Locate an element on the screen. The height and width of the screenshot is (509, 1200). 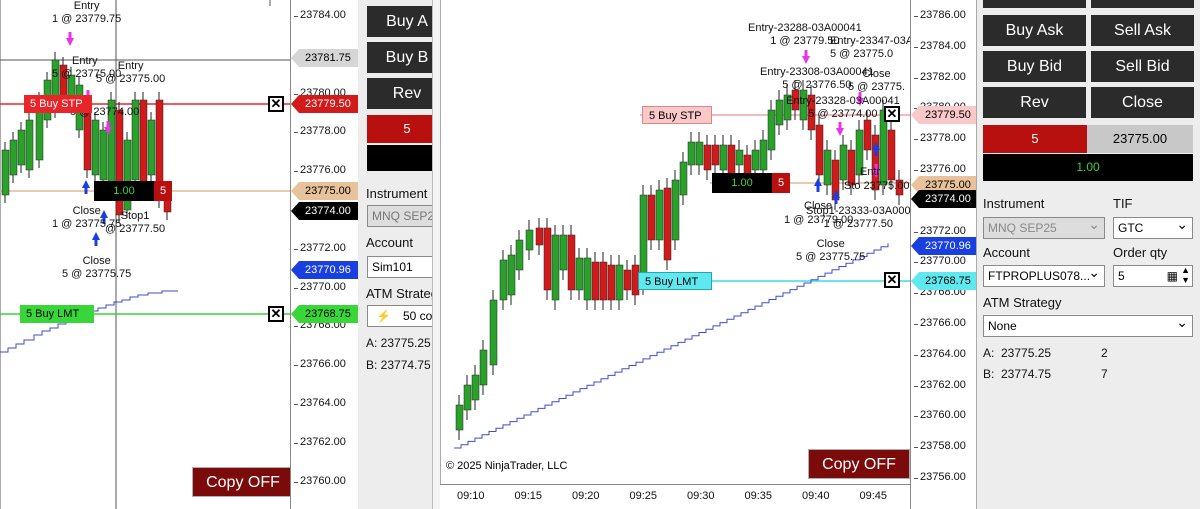
sell-ask-button: Sell Ask is located at coordinates (1142, 30).